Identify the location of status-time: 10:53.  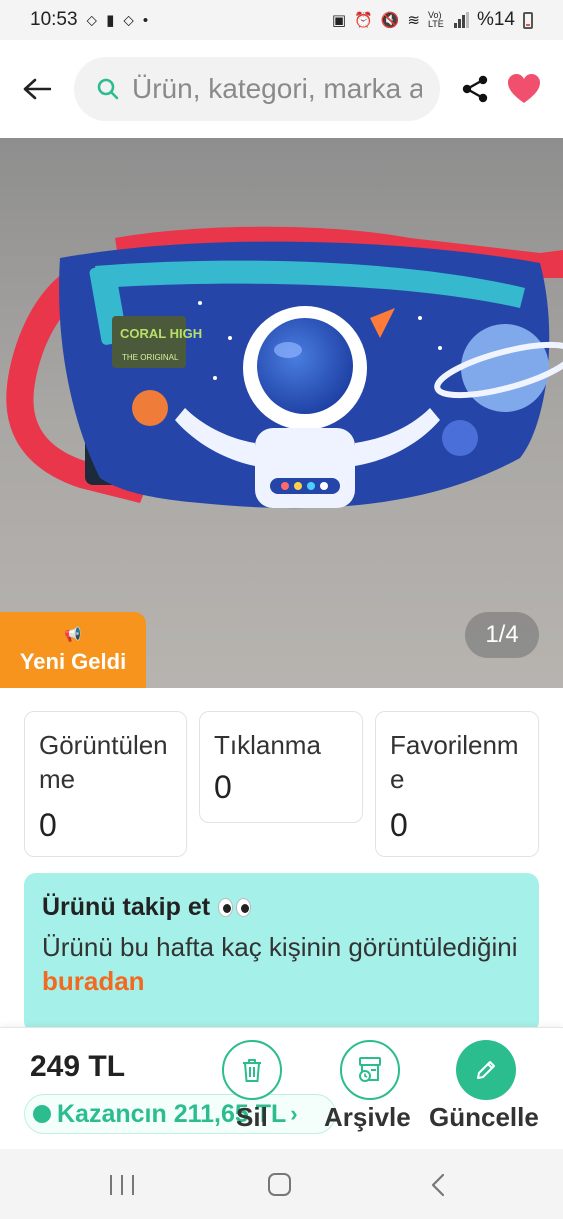
(54, 19).